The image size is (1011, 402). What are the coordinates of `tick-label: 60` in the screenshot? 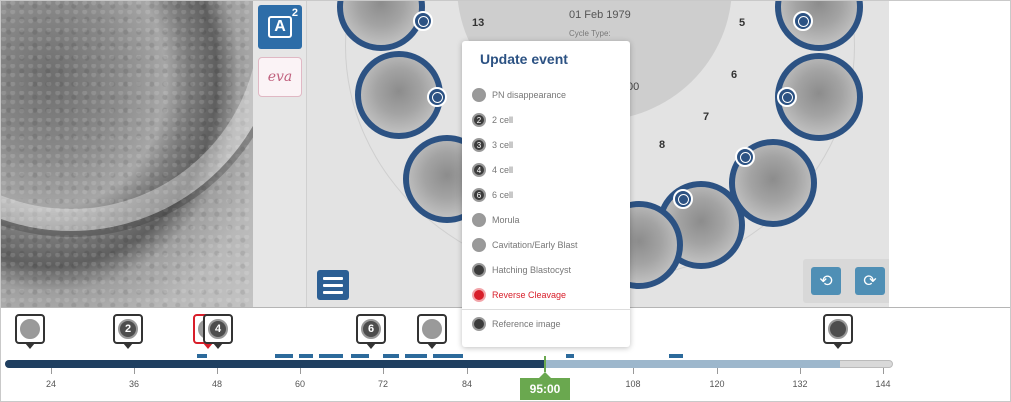 It's located at (299, 384).